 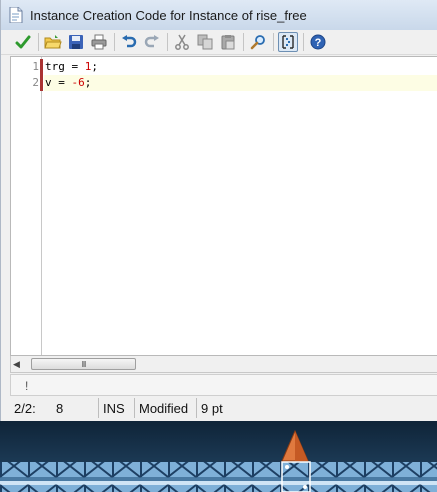 I want to click on find-icon, so click(x=257, y=42).